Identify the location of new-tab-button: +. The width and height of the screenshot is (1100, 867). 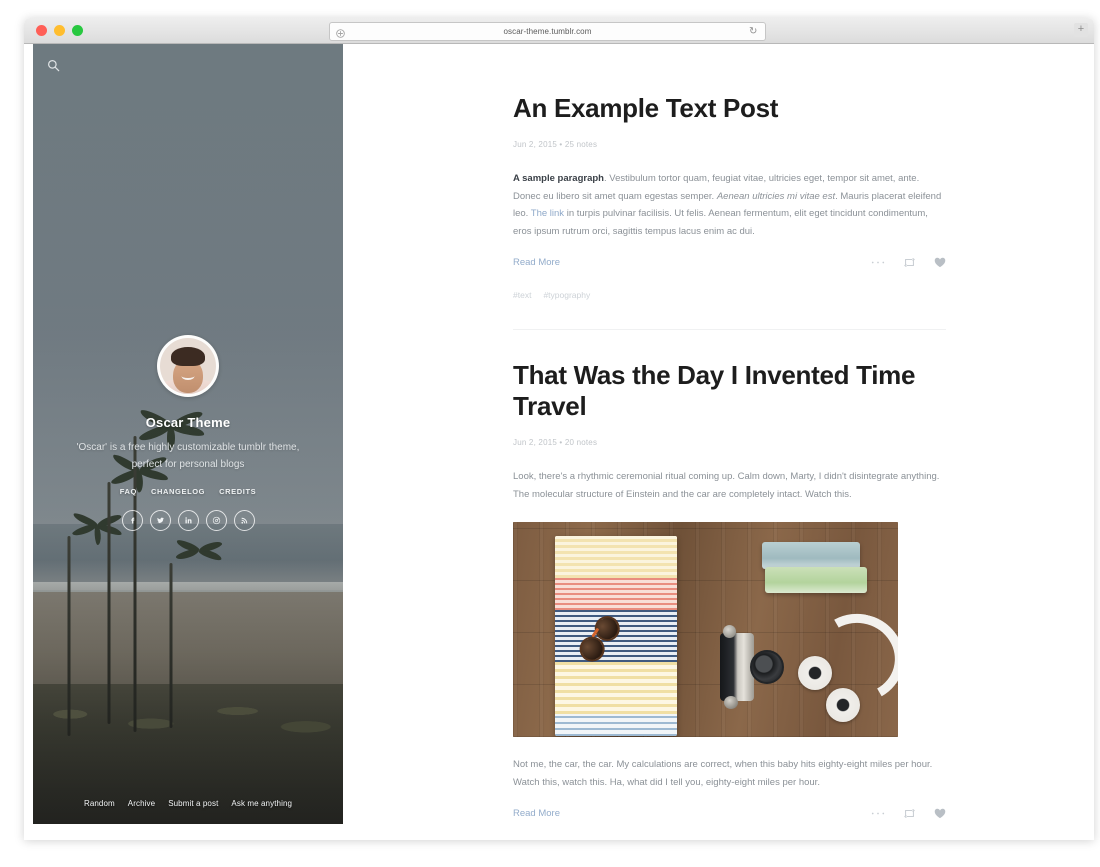
(1081, 30).